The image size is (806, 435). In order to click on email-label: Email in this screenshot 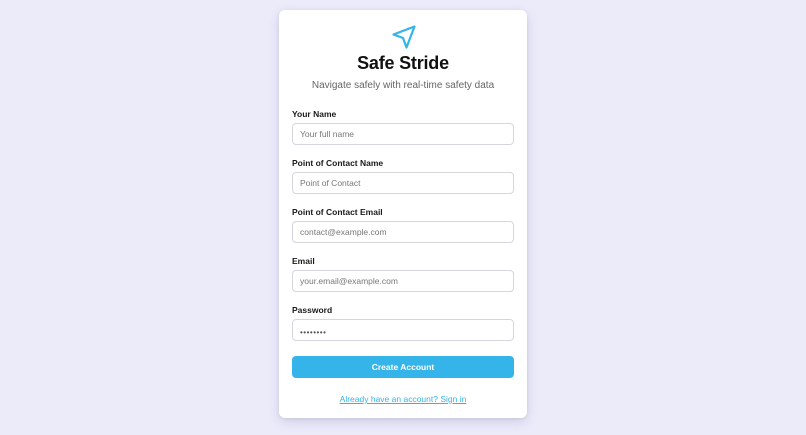, I will do `click(303, 261)`.